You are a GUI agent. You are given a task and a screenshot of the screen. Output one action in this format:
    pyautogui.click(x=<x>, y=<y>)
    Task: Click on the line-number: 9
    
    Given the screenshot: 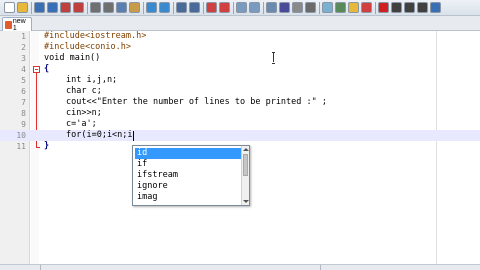 What is the action you would take?
    pyautogui.click(x=23, y=124)
    